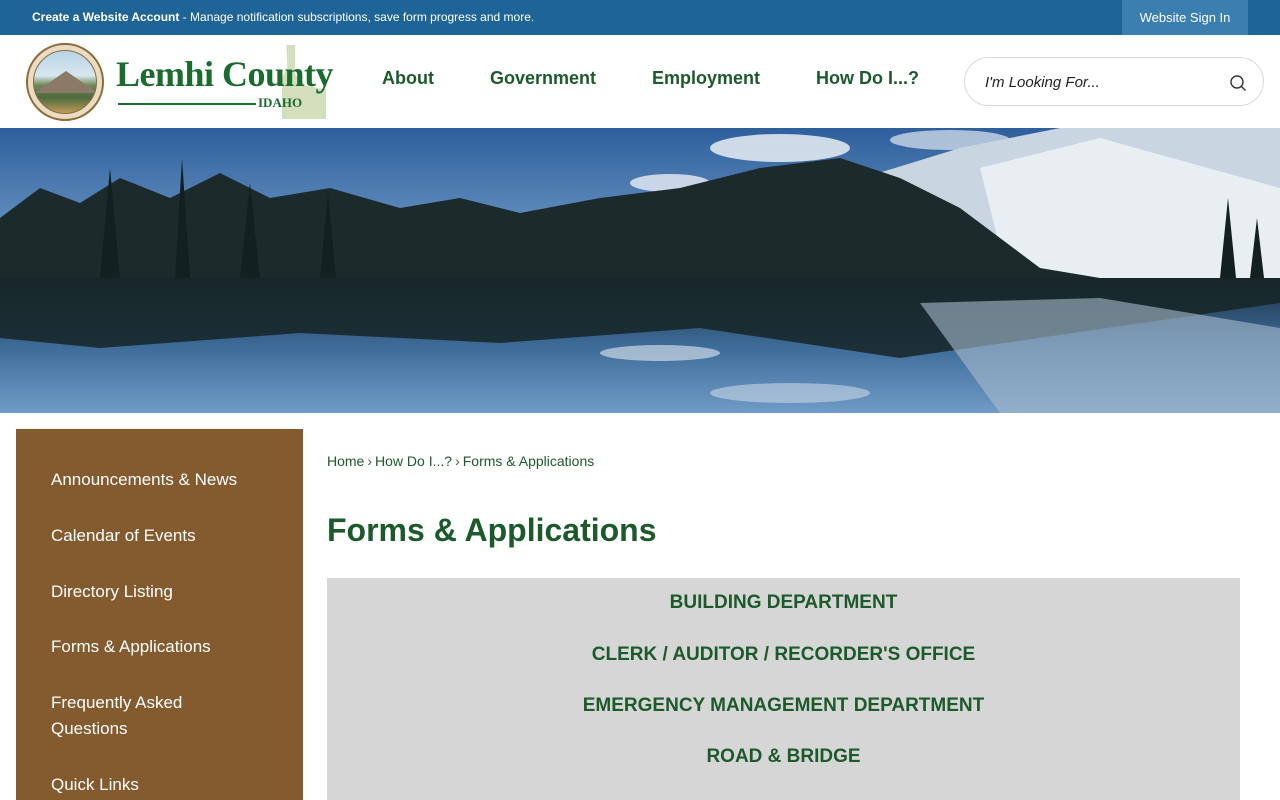 The image size is (1280, 800). I want to click on search-box, so click(1114, 81).